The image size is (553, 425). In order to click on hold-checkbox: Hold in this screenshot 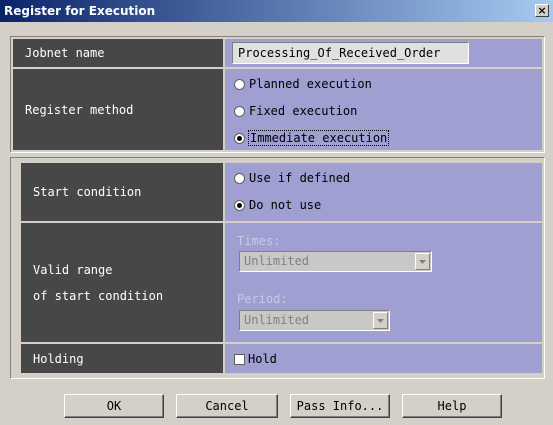, I will do `click(255, 359)`.